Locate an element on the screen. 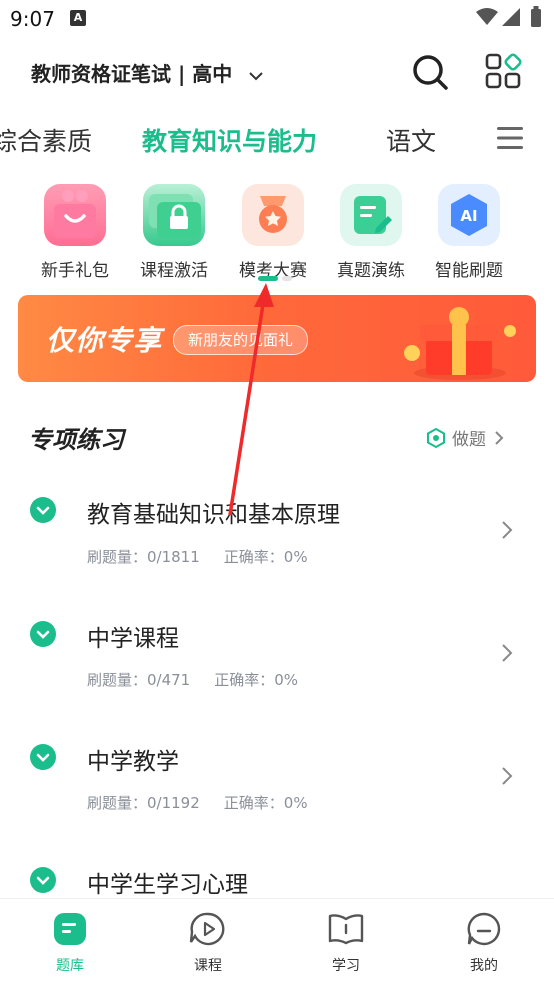 The width and height of the screenshot is (554, 985). hexagon-icon is located at coordinates (436, 437).